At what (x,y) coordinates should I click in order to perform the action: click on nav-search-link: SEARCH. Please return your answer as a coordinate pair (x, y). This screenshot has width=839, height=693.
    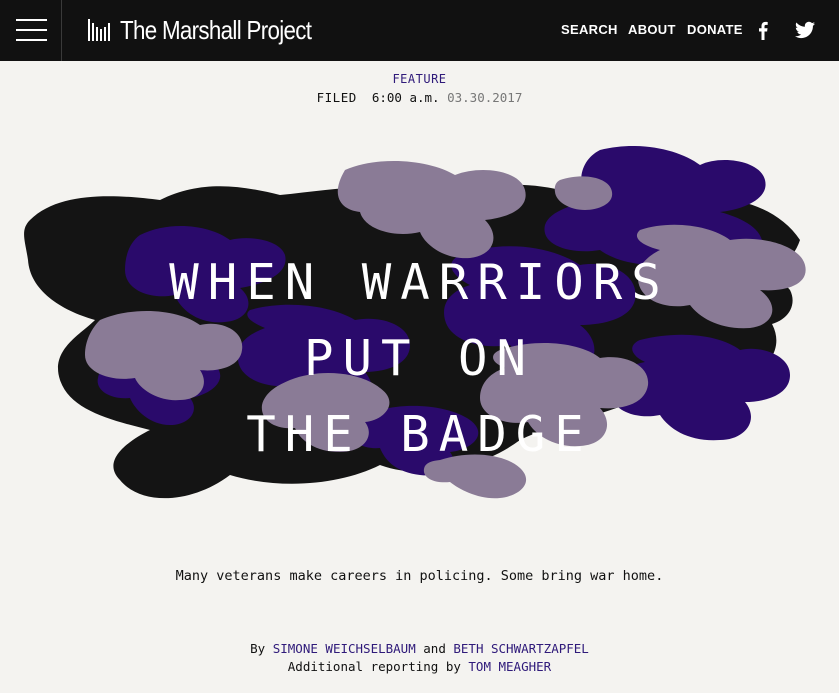
    Looking at the image, I should click on (589, 29).